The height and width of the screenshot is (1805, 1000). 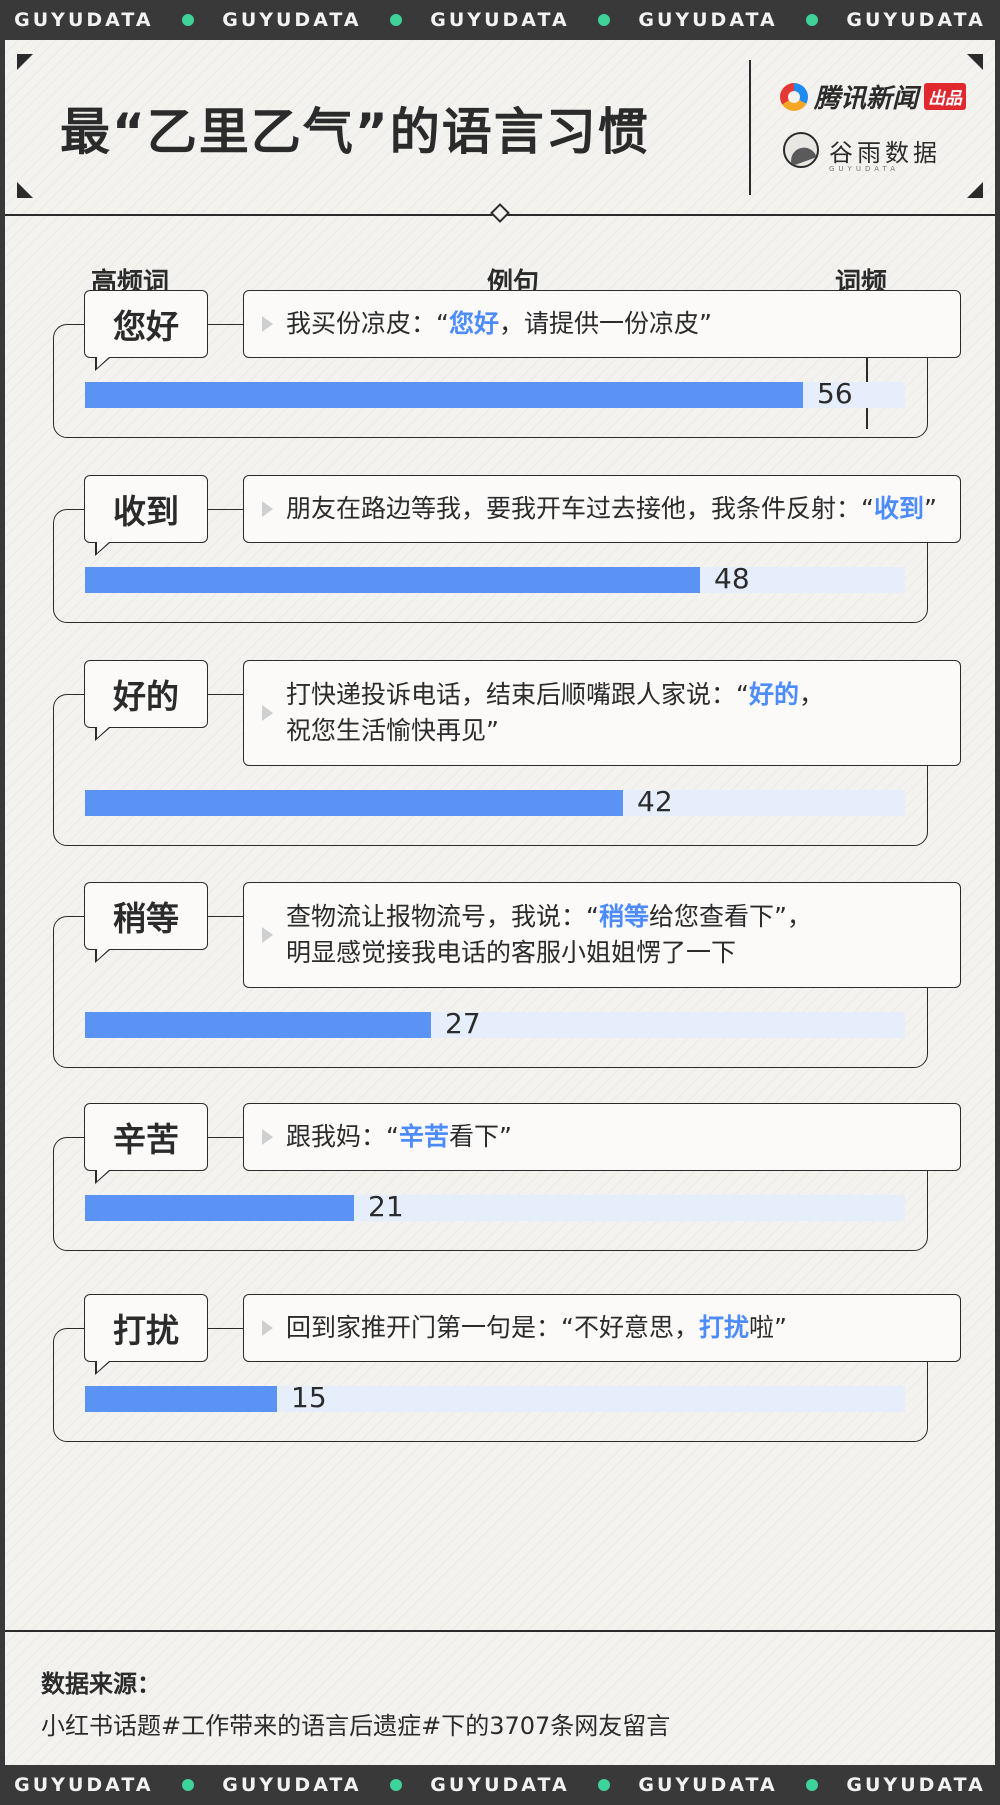 I want to click on example-sentence-text: 跟我妈：“辛苦看下”, so click(x=399, y=1137).